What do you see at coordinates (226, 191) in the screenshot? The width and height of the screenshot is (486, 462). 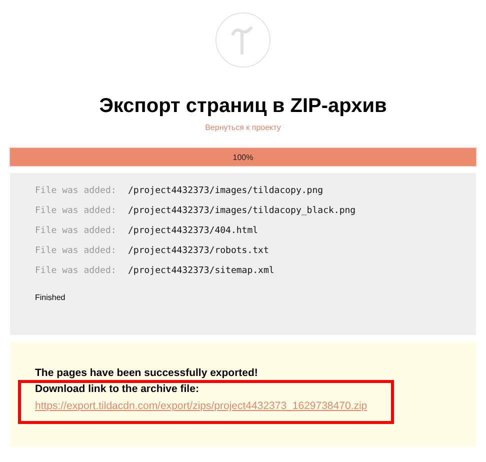 I see `log-path: /project4432373/images/tildacopy.png` at bounding box center [226, 191].